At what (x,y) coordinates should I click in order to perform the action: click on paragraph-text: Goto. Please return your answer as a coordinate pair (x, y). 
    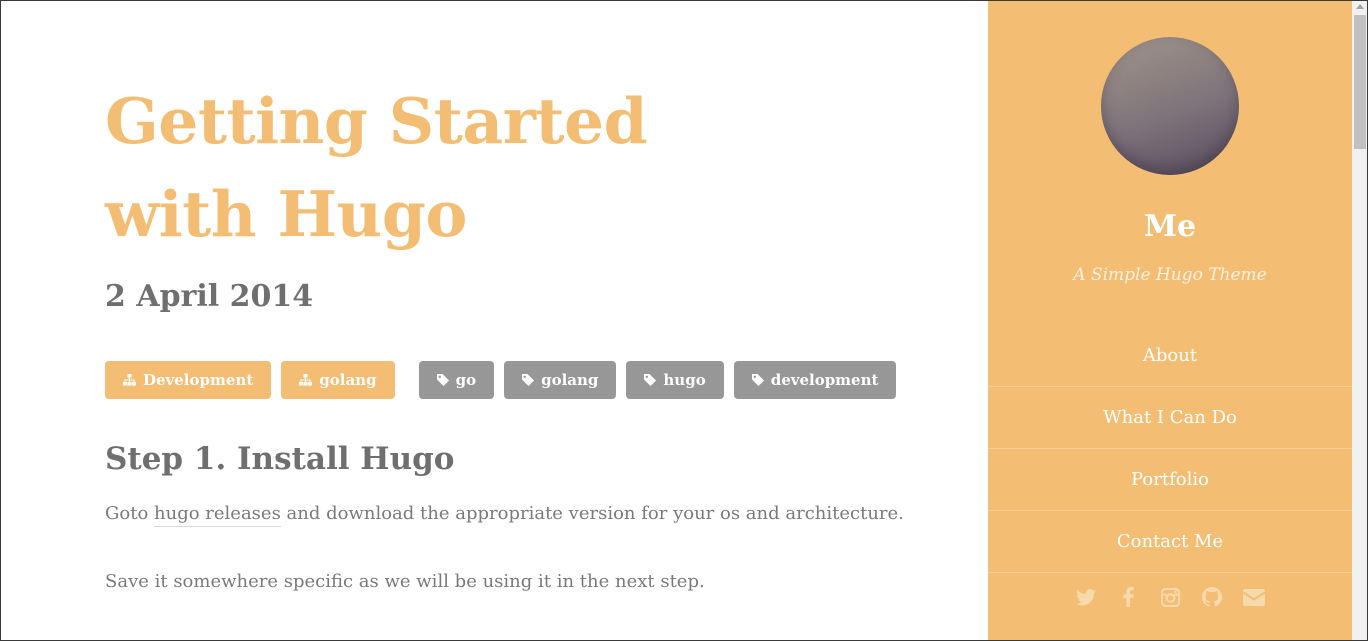
    Looking at the image, I should click on (130, 513).